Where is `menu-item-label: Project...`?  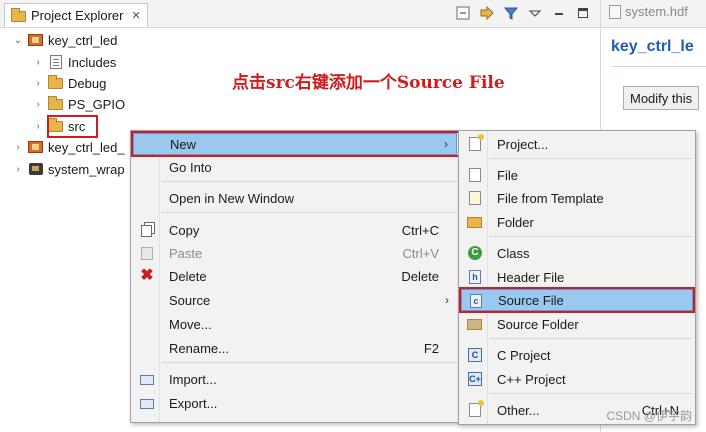
menu-item-label: Project... is located at coordinates (523, 144).